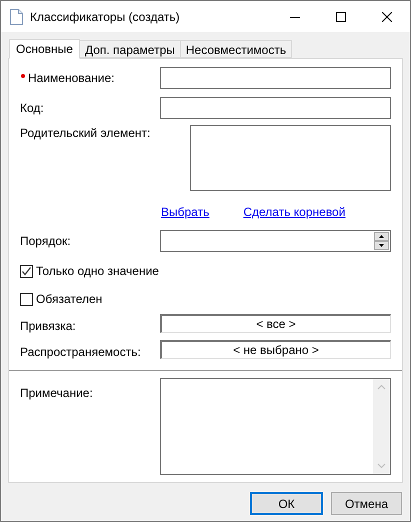 This screenshot has width=411, height=522. Describe the element at coordinates (105, 17) in the screenshot. I see `window-title: Классификаторы (создать)` at that location.